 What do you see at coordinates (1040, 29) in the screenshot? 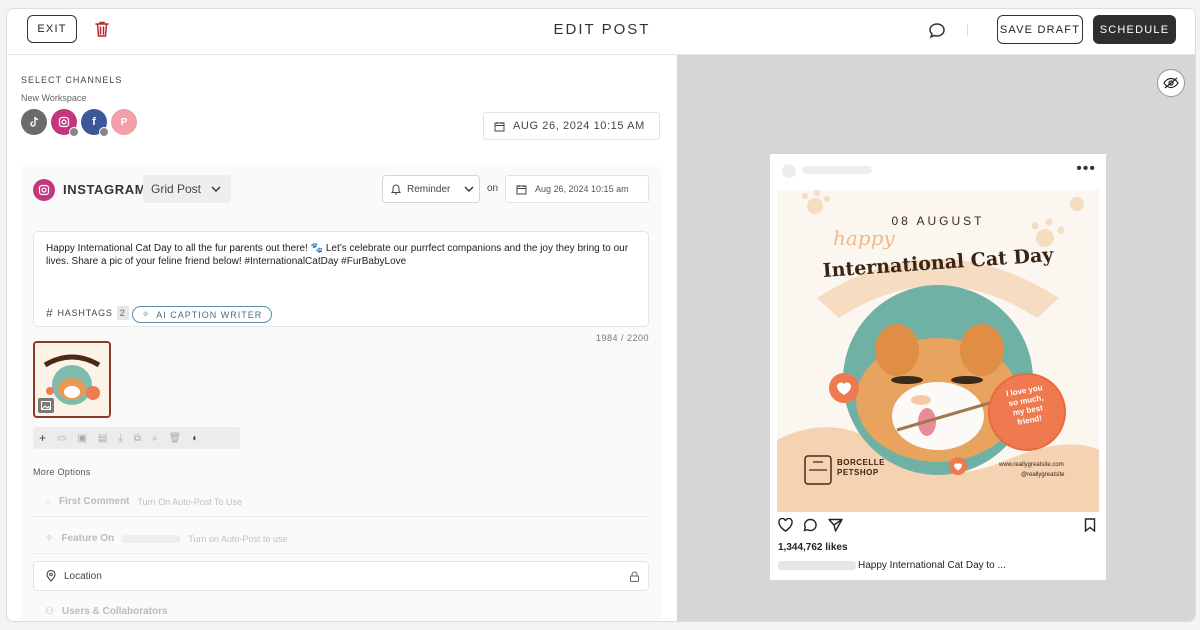
I see `save-draft-button: SAVE DRAFT` at bounding box center [1040, 29].